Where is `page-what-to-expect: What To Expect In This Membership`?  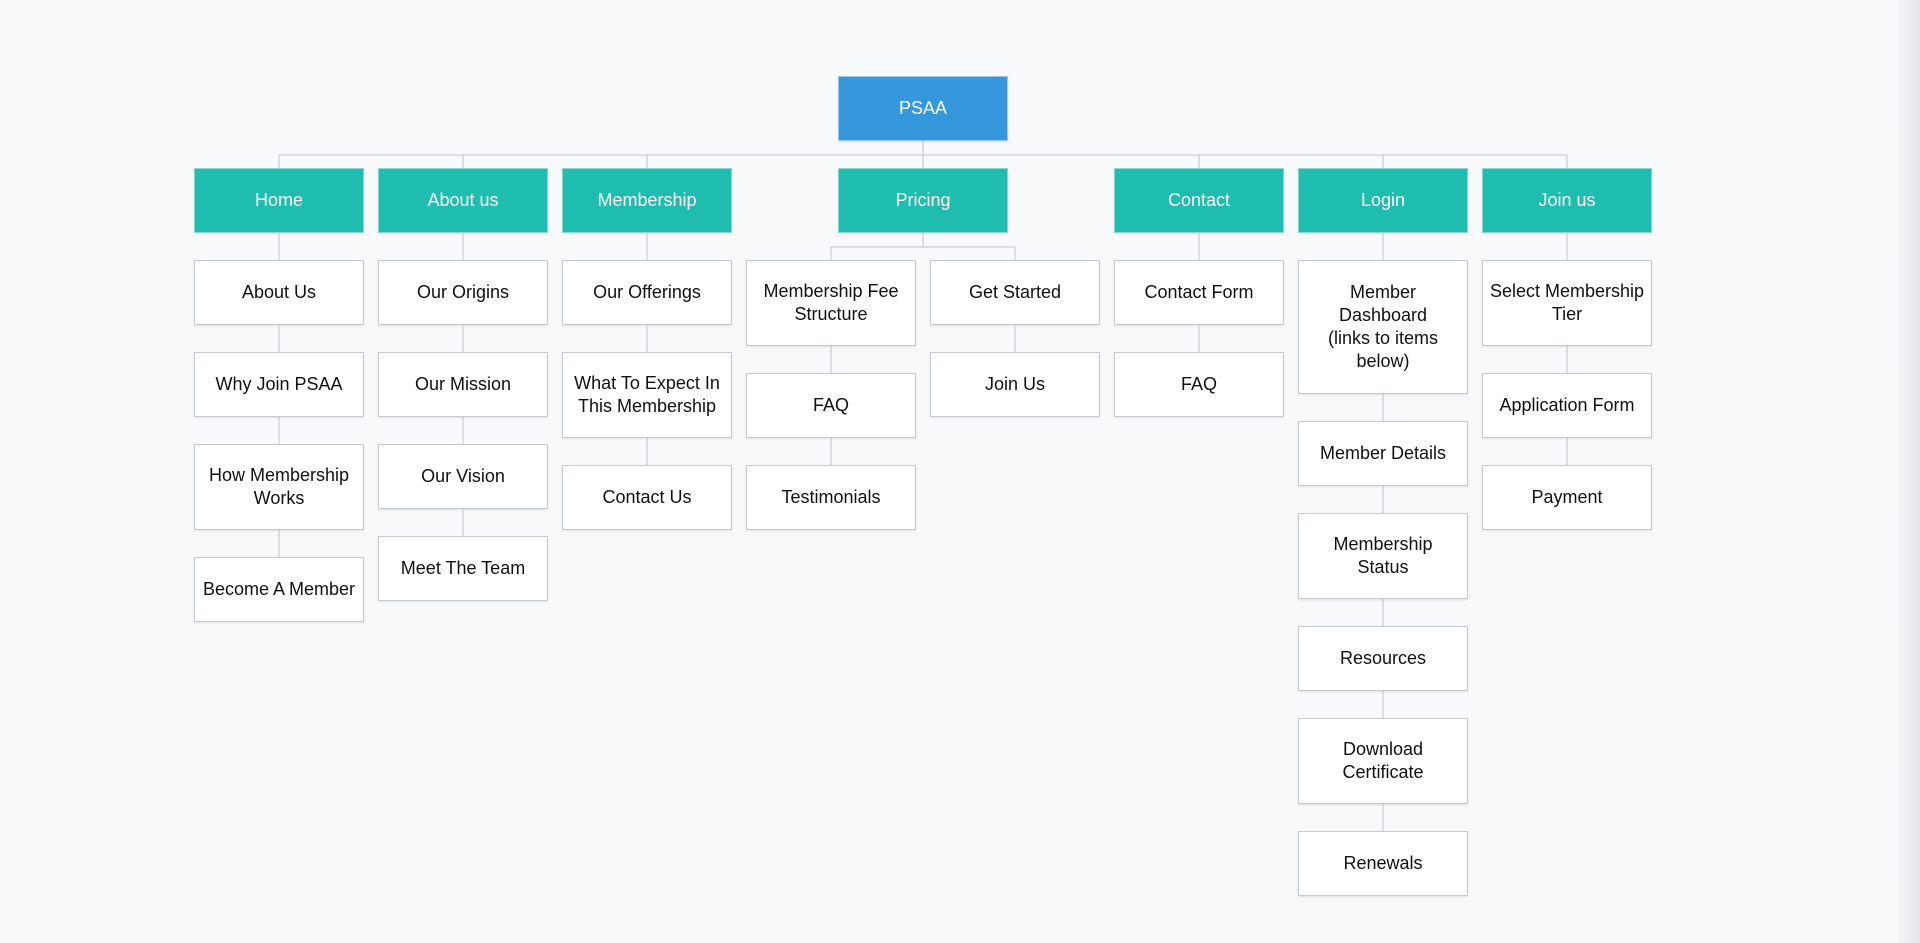
page-what-to-expect: What To Expect In This Membership is located at coordinates (647, 395).